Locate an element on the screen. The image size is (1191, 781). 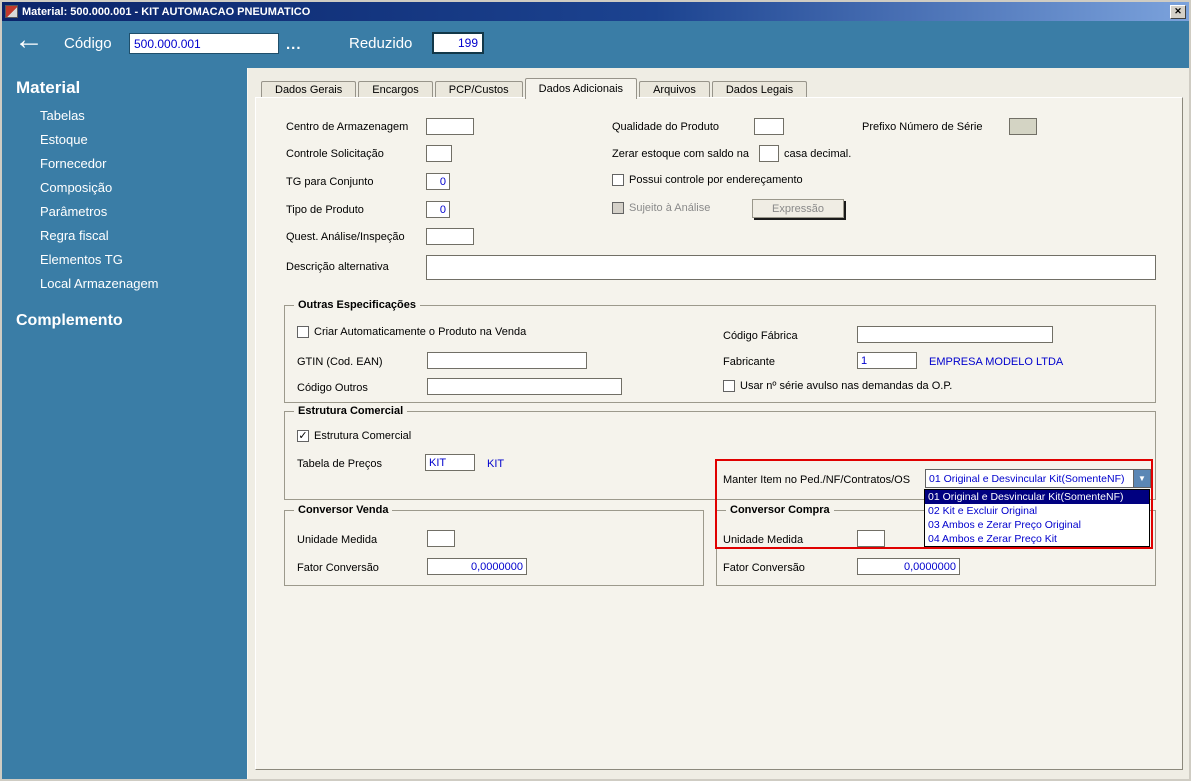
estrutura-comercial-checkbox: ✓ Estrutura Comercial is located at coordinates (354, 436).